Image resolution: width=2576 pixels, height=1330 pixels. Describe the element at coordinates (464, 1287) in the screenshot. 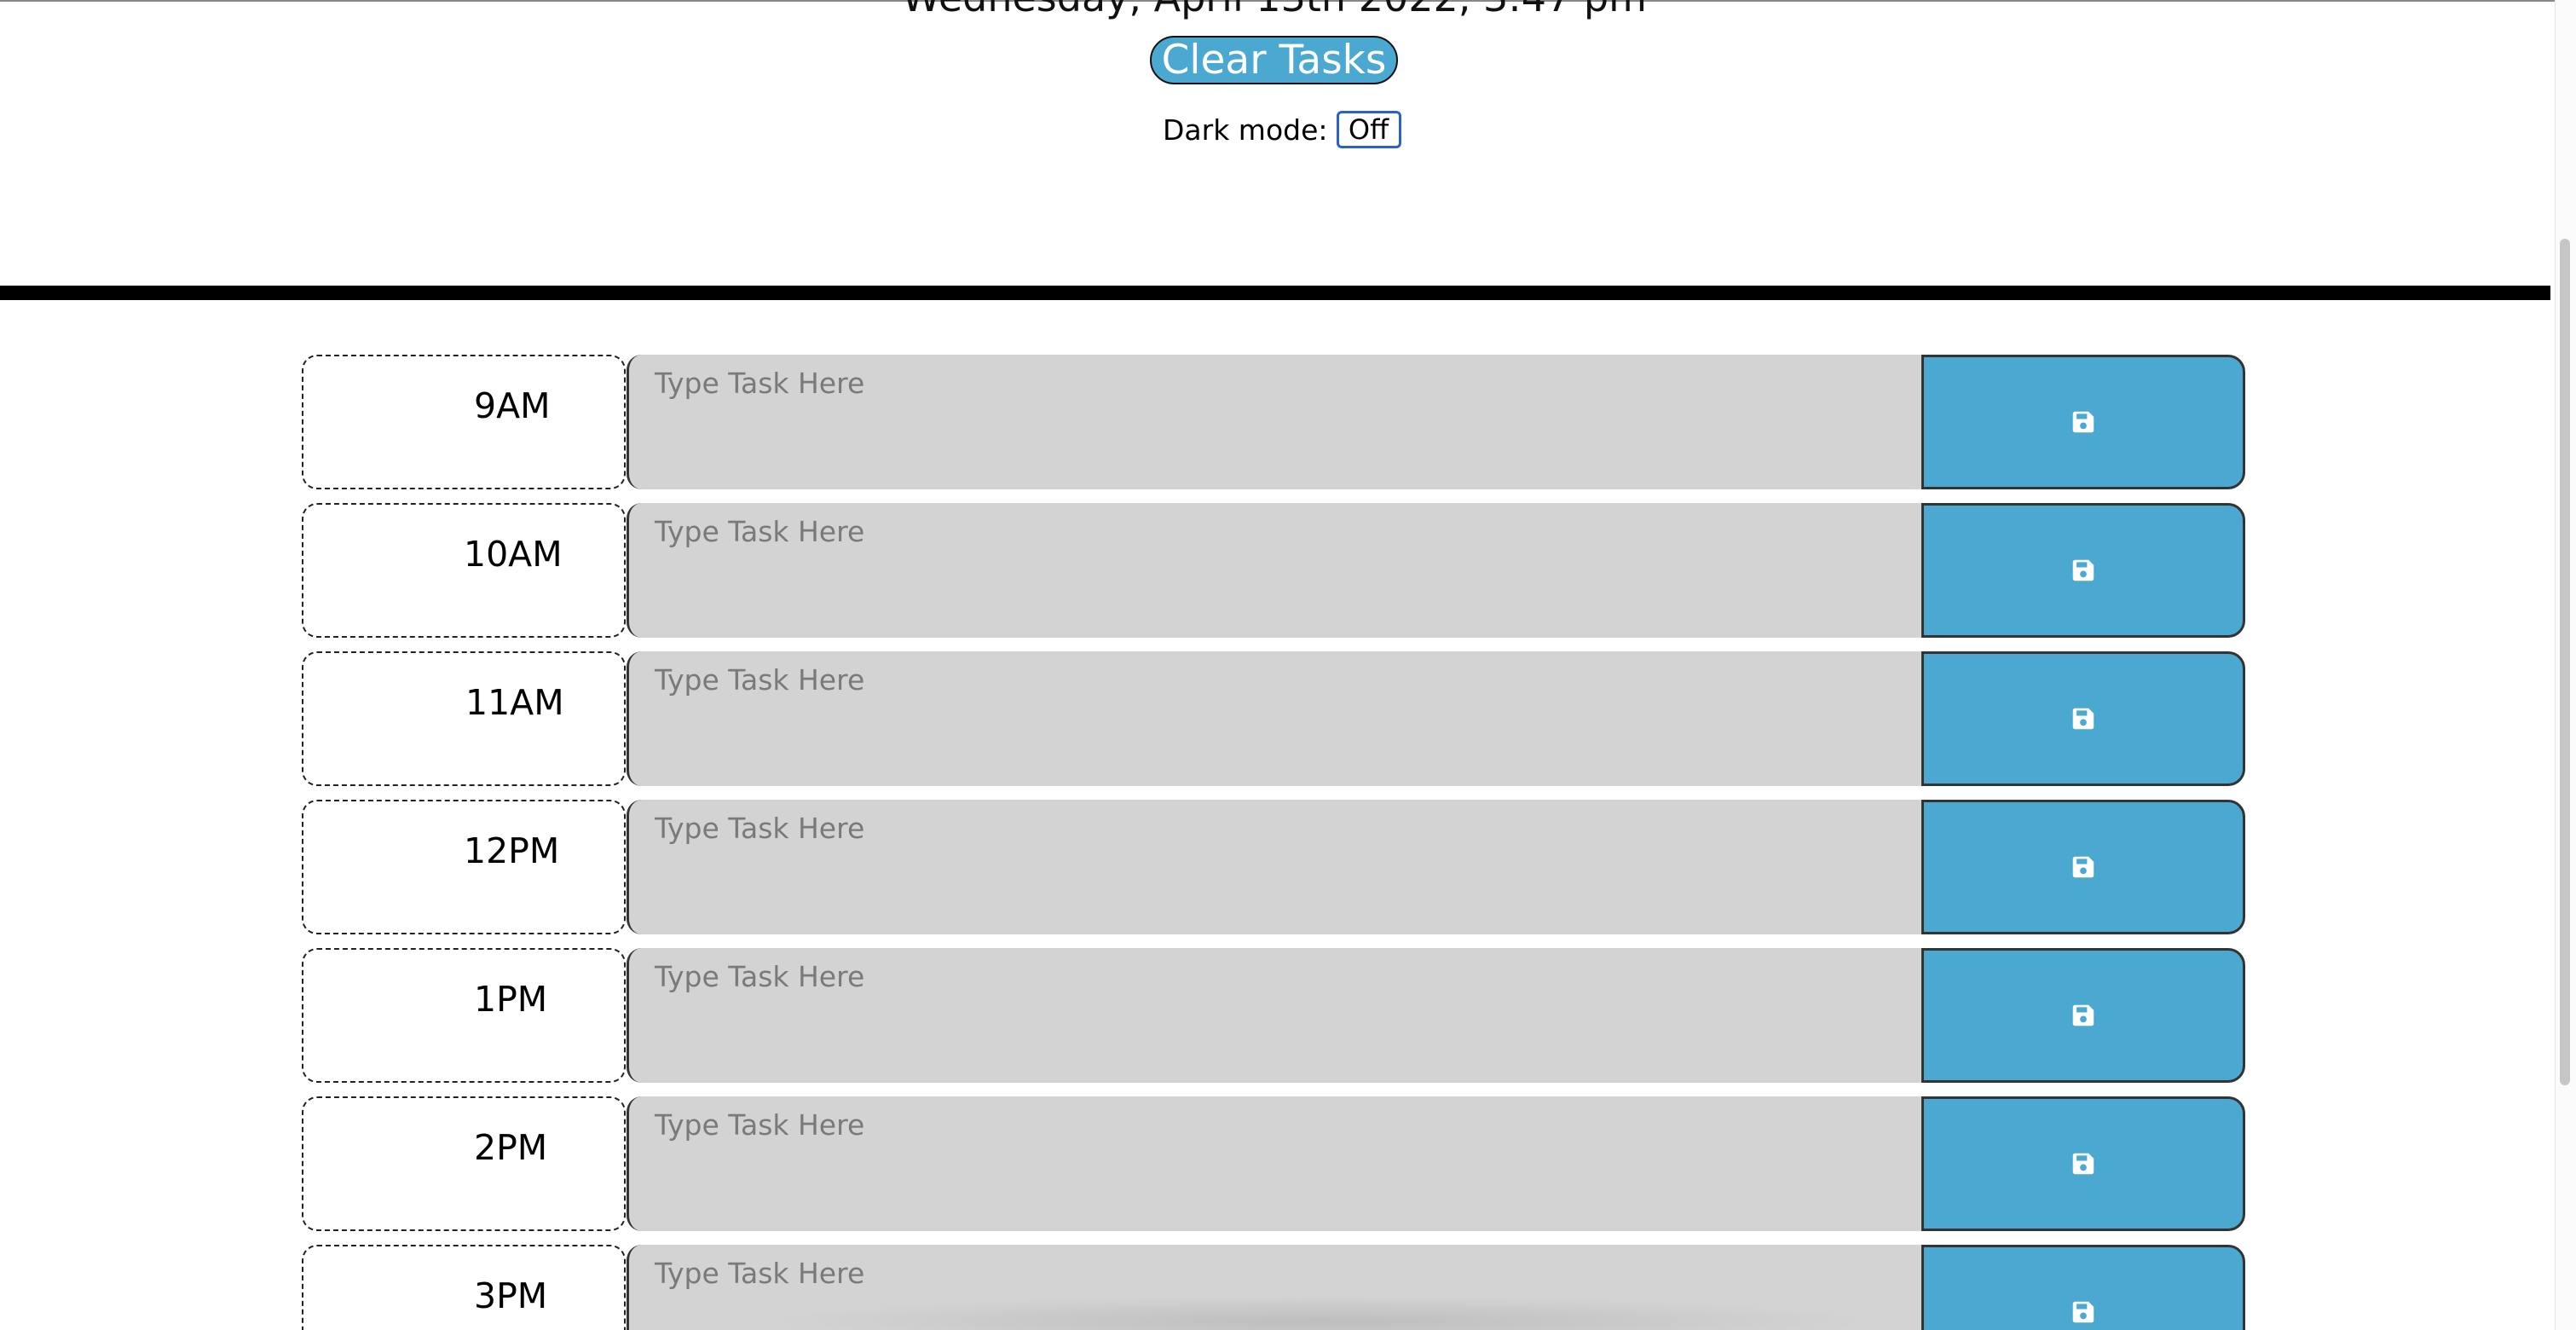

I see `hour-box: 3PM` at that location.